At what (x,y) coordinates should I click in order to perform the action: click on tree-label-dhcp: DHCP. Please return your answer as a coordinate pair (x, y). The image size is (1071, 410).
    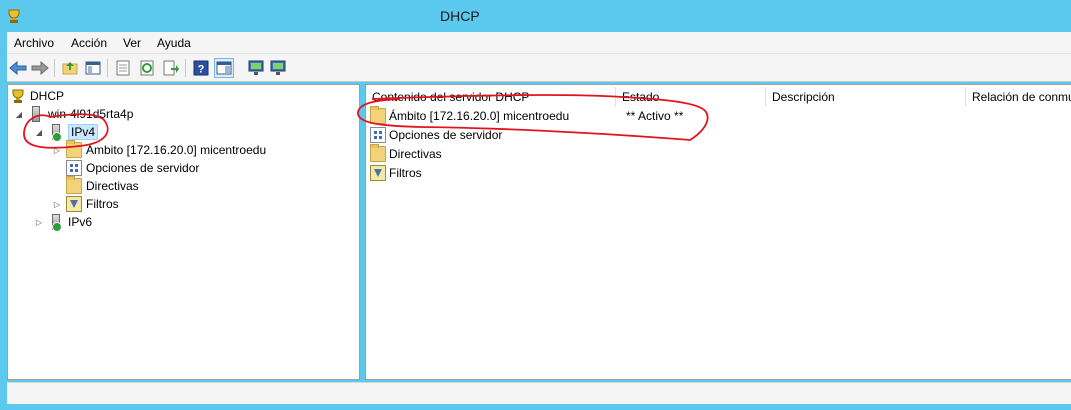
    Looking at the image, I should click on (47, 96).